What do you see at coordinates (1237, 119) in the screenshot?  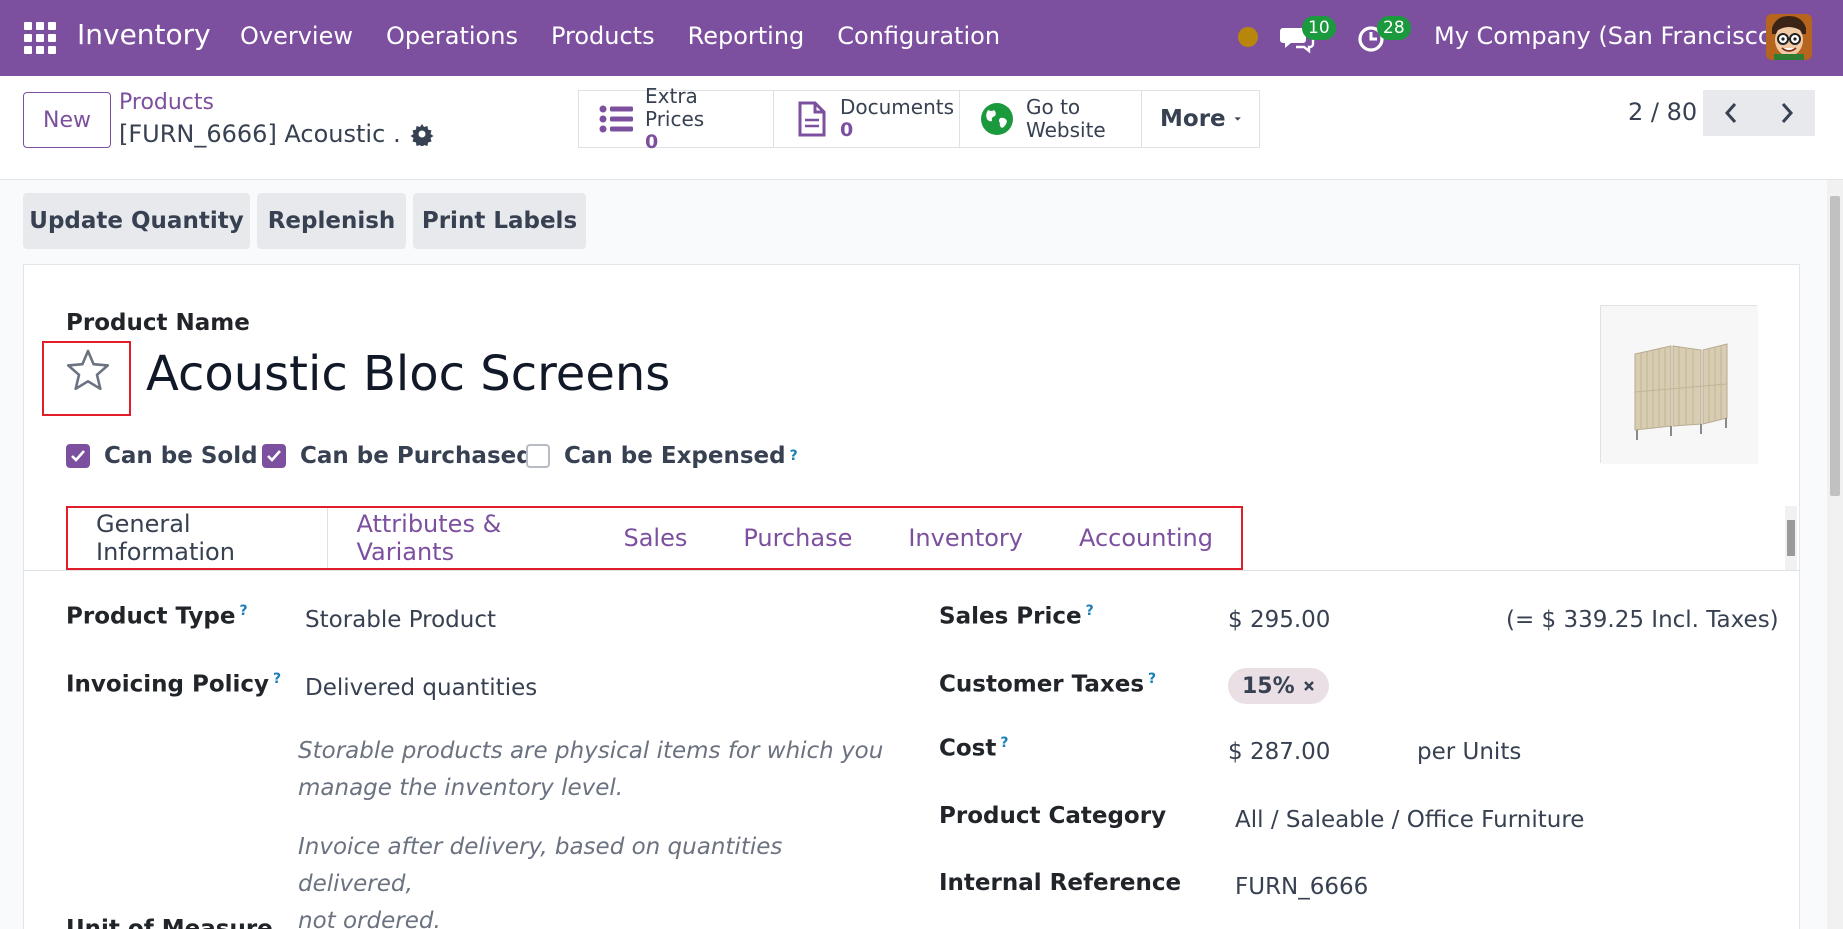 I see `caret-down-icon` at bounding box center [1237, 119].